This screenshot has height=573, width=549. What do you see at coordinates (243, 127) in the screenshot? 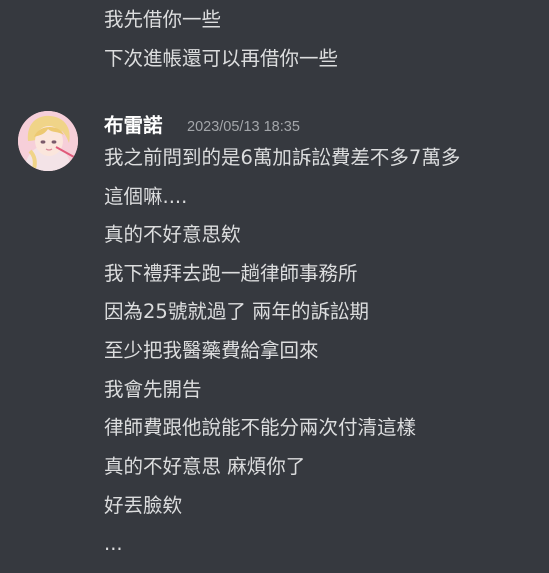
I see `message-timestamp: 2023/05/13 18:35` at bounding box center [243, 127].